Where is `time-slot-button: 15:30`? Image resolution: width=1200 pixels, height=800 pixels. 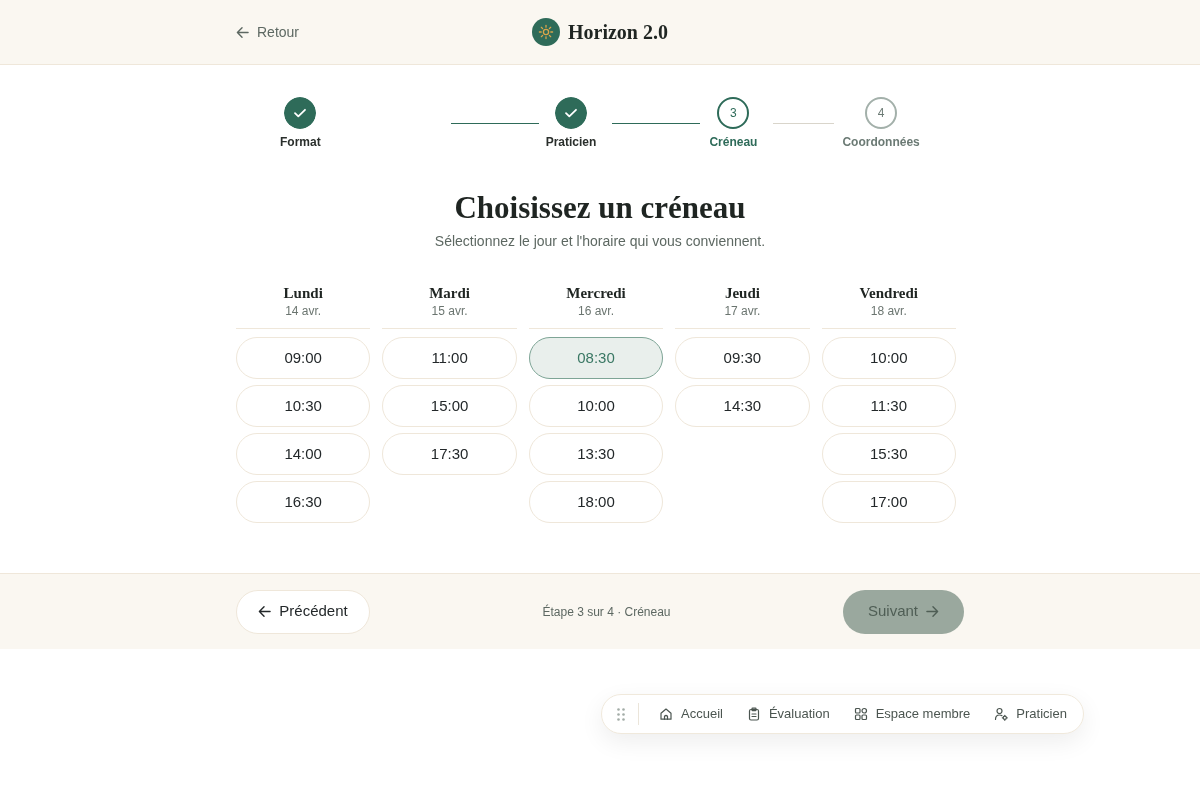
time-slot-button: 15:30 is located at coordinates (888, 454).